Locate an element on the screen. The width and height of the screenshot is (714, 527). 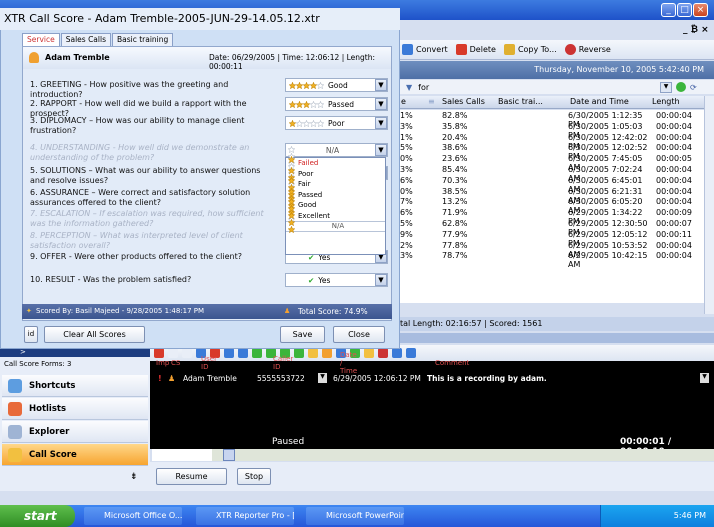
dropdown-option: N/A is located at coordinates (335, 226).